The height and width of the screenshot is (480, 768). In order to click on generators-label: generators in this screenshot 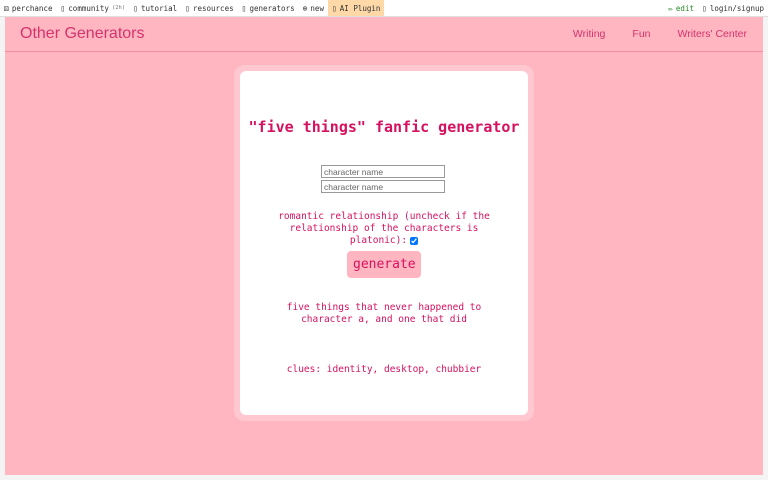, I will do `click(272, 8)`.